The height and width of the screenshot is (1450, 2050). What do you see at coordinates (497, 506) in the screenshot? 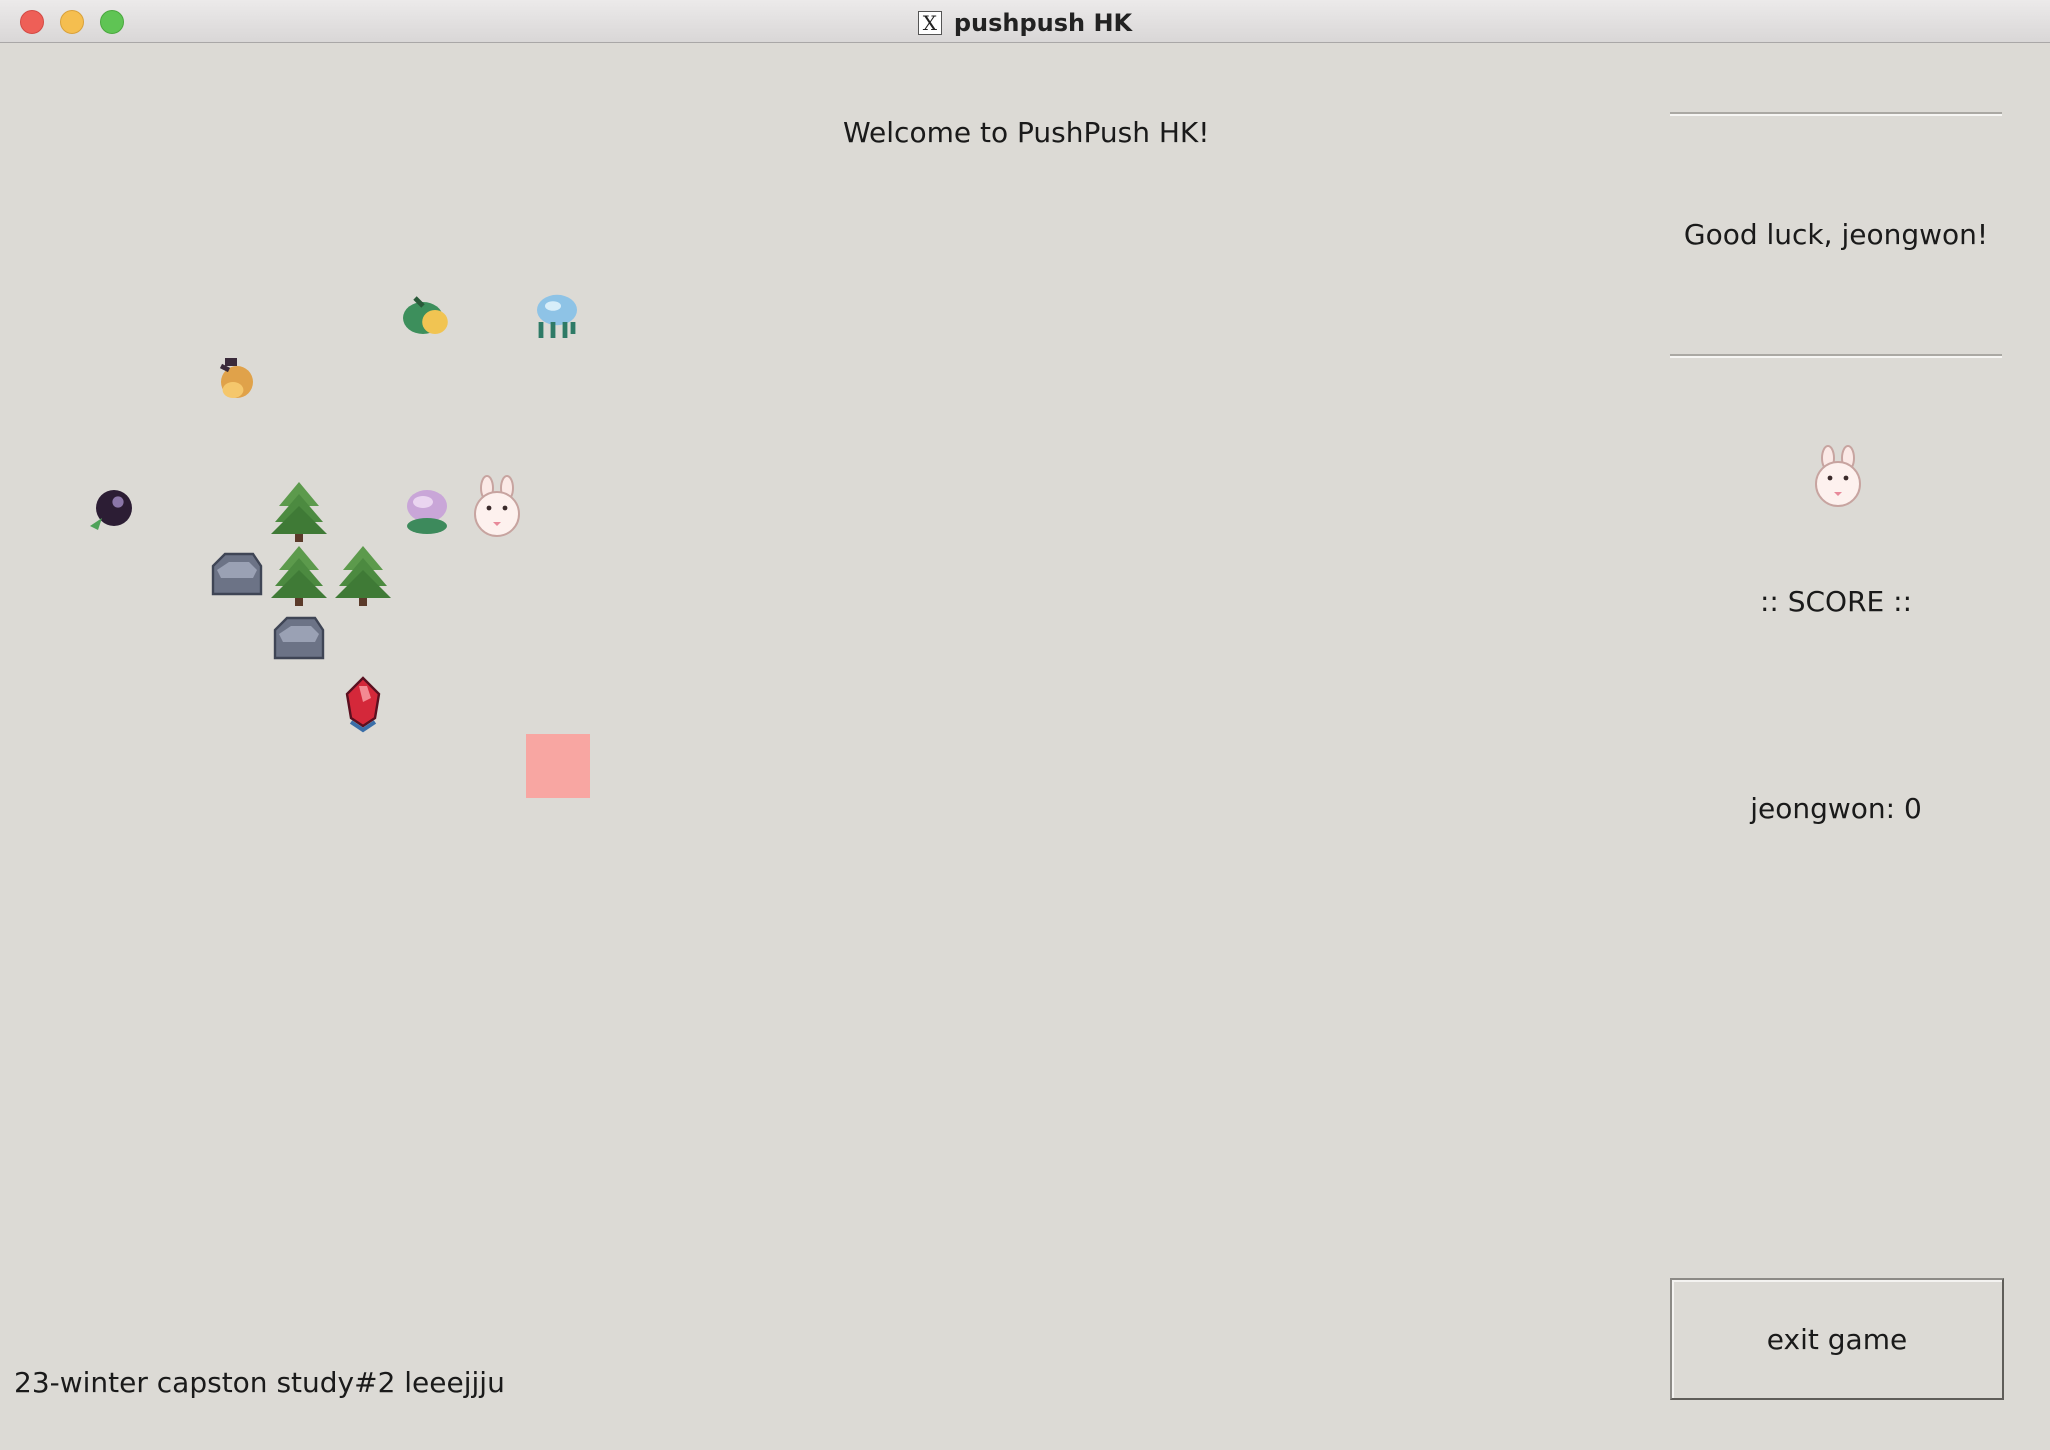
I see `bunny-player-icon` at bounding box center [497, 506].